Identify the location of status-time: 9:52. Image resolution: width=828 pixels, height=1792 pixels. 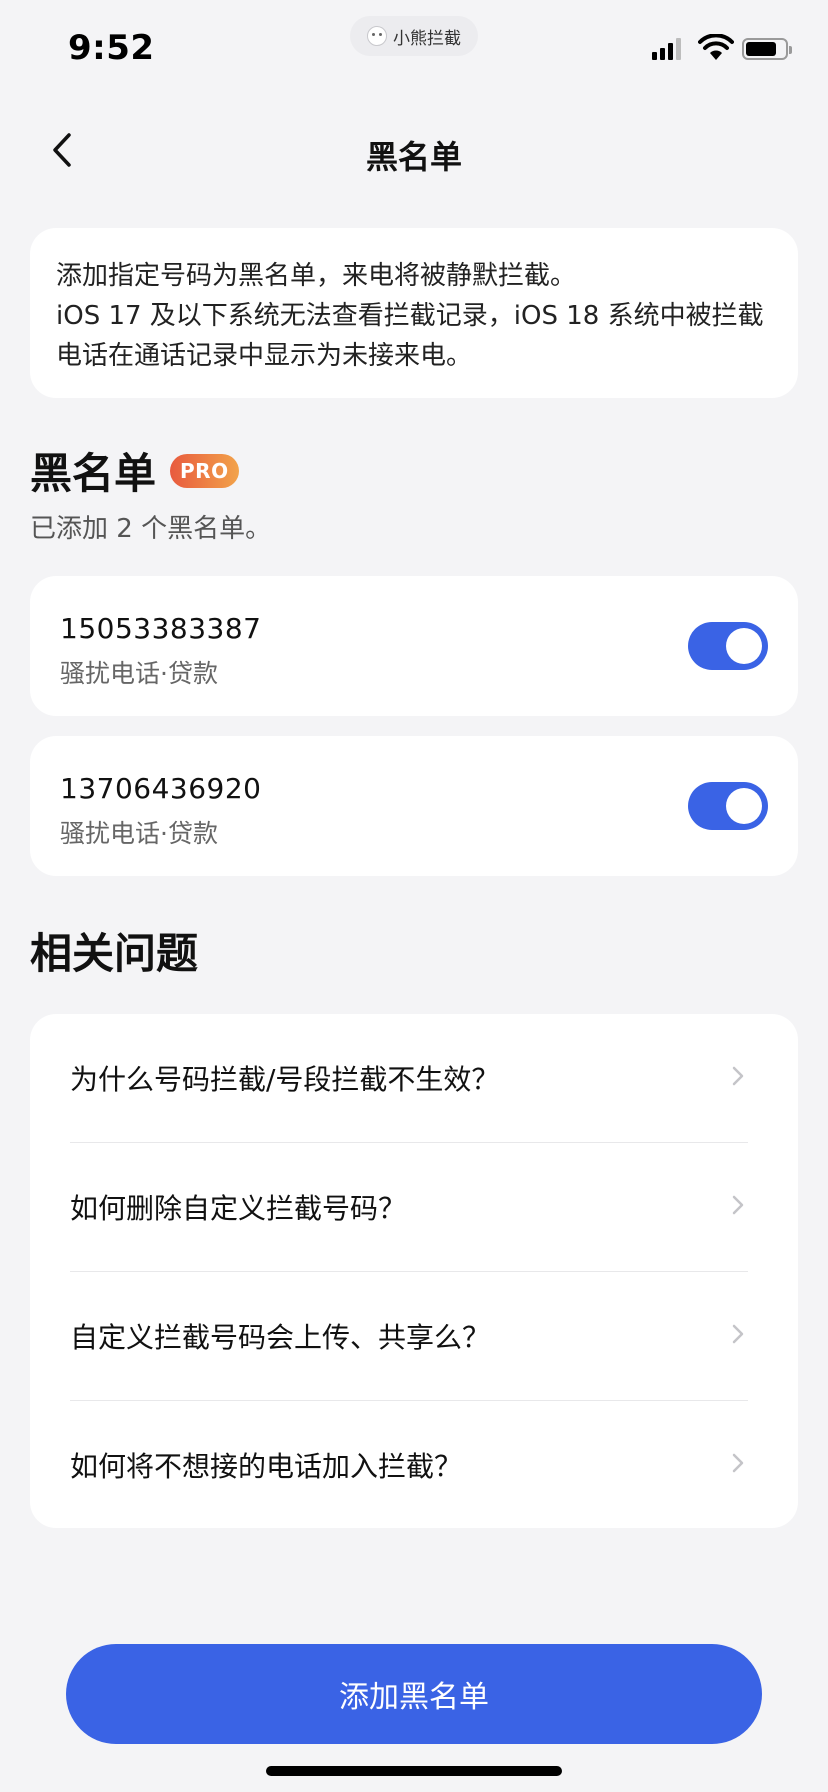
(111, 48).